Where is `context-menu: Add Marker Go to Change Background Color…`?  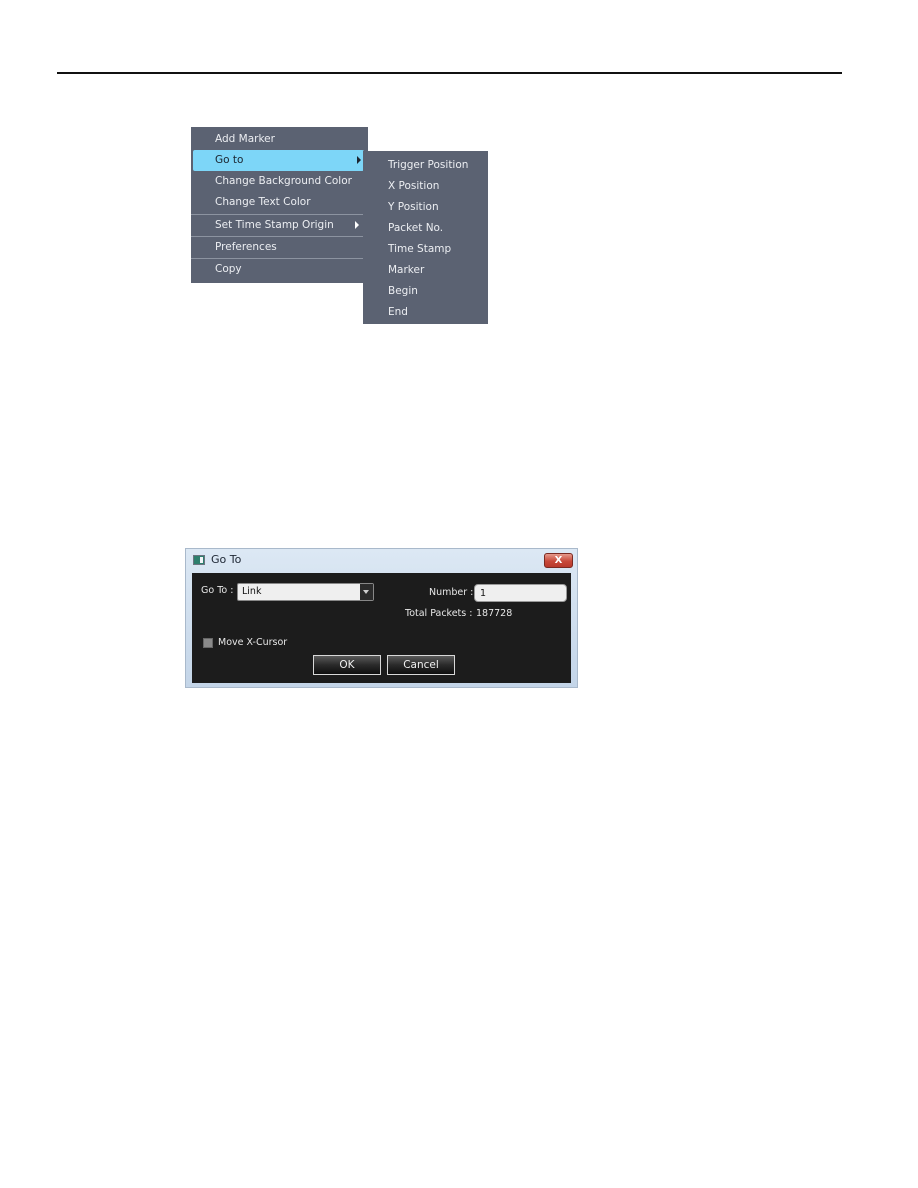
context-menu: Add Marker Go to Change Background Color… is located at coordinates (279, 205).